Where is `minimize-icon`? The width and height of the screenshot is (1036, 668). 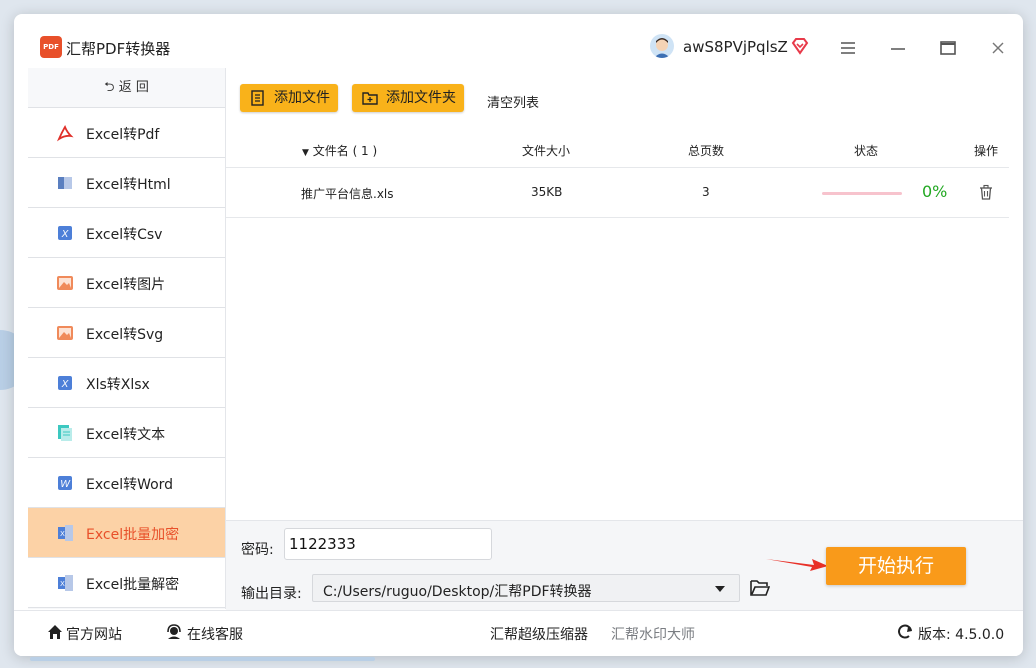
minimize-icon is located at coordinates (898, 48).